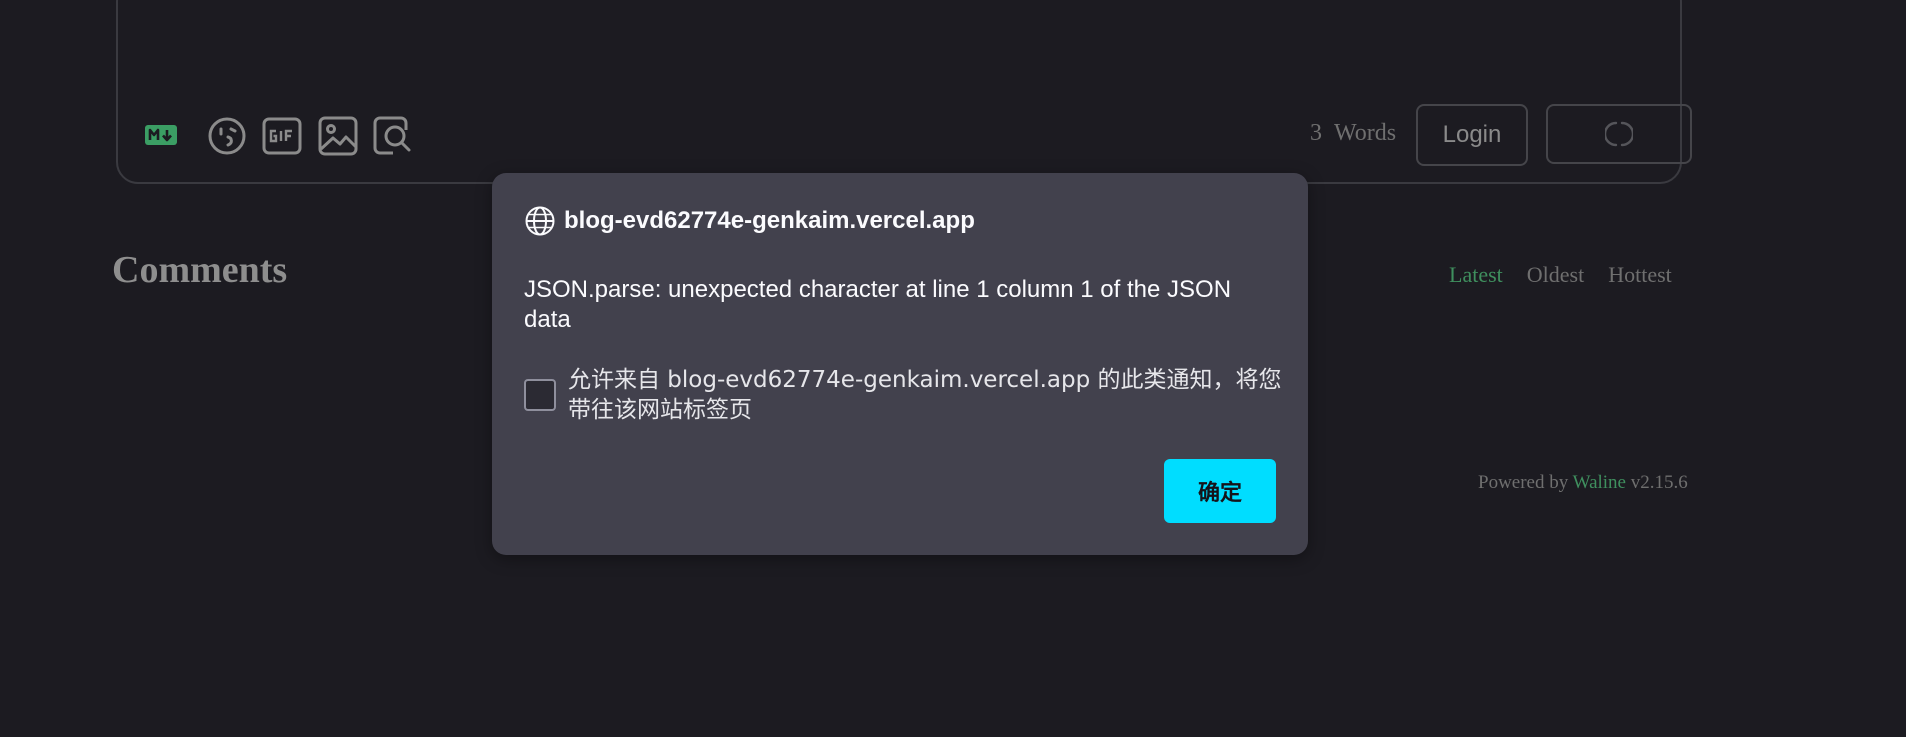 The height and width of the screenshot is (737, 1906). What do you see at coordinates (200, 270) in the screenshot?
I see `comments-title: Comments` at bounding box center [200, 270].